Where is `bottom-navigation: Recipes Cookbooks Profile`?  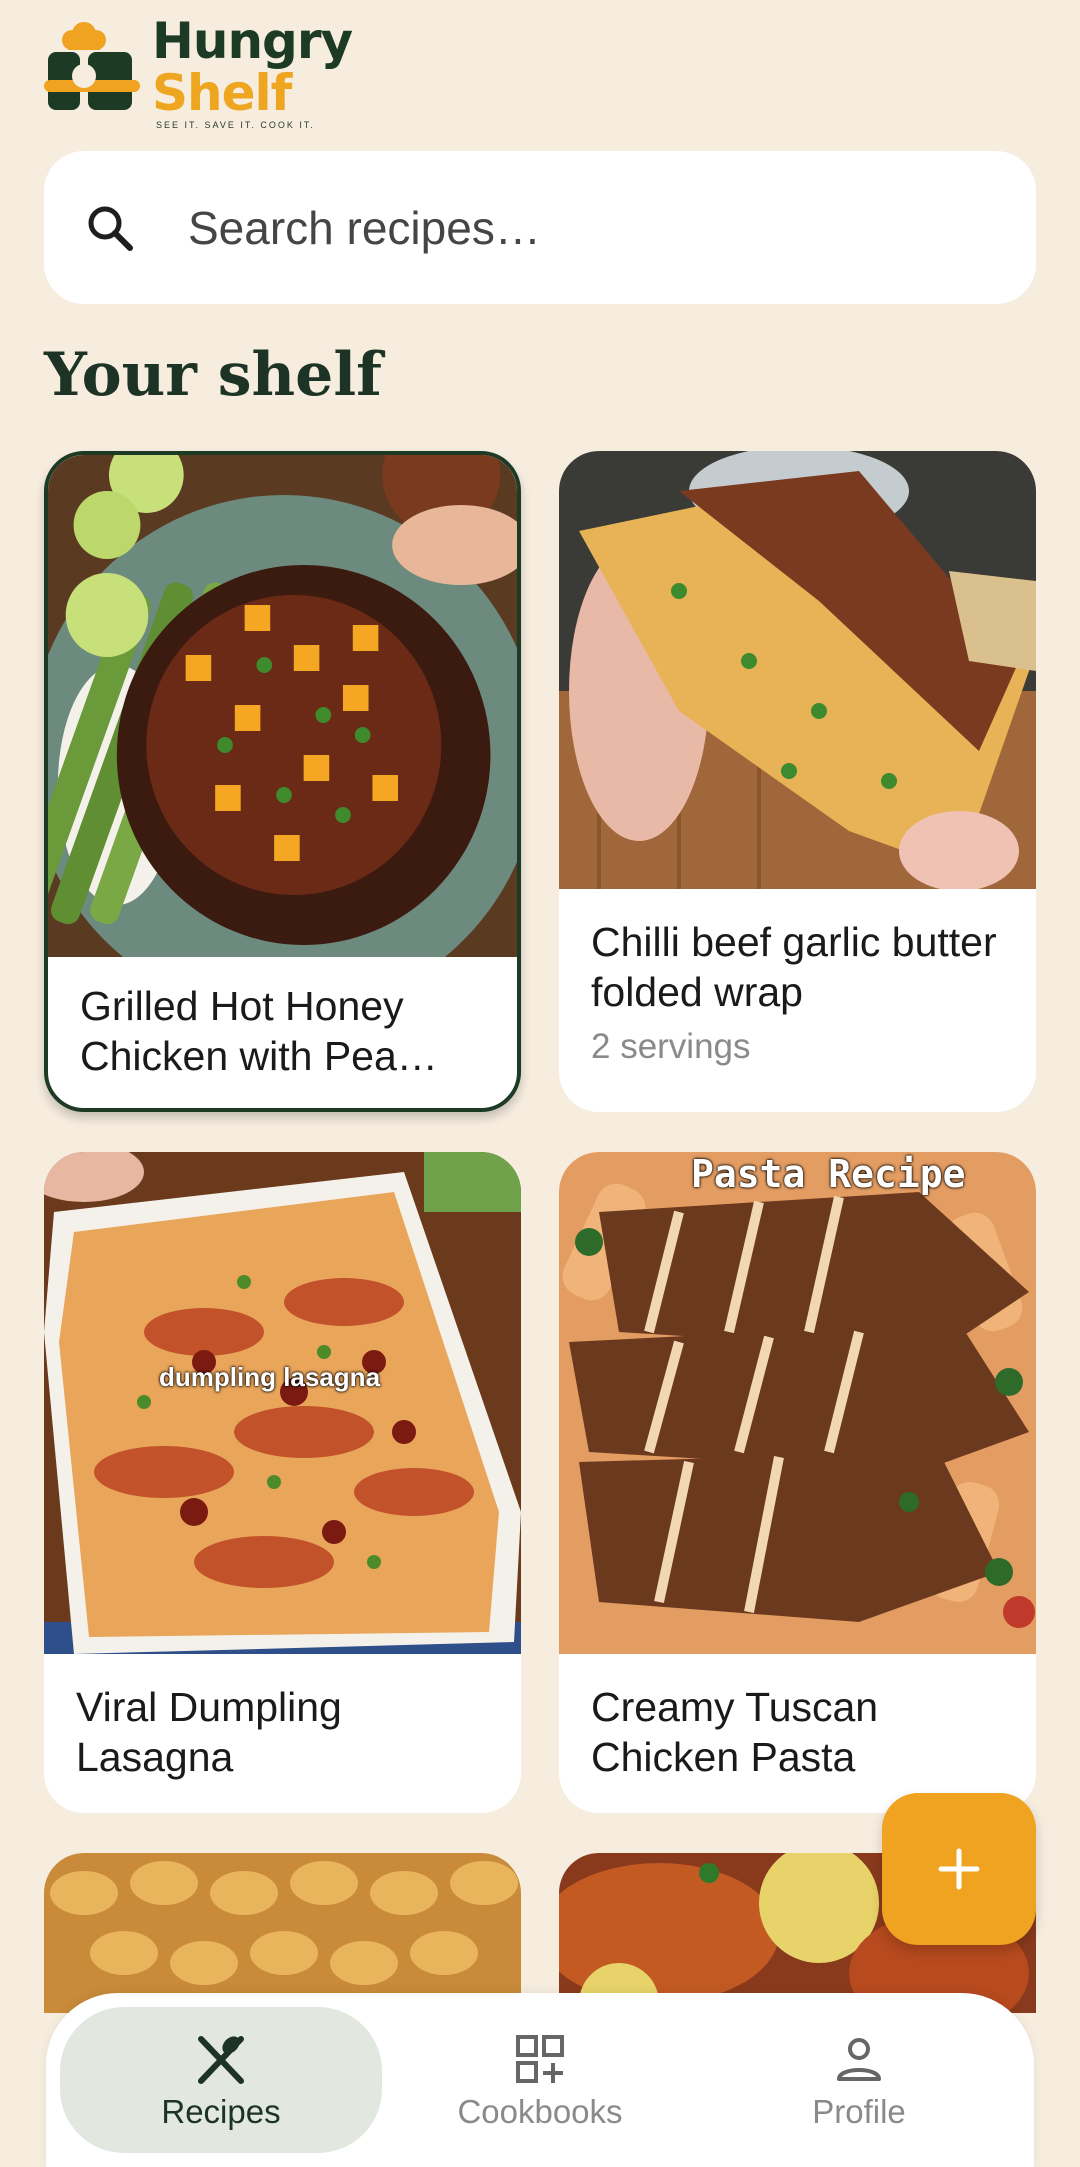
bottom-navigation: Recipes Cookbooks Profile is located at coordinates (540, 2080).